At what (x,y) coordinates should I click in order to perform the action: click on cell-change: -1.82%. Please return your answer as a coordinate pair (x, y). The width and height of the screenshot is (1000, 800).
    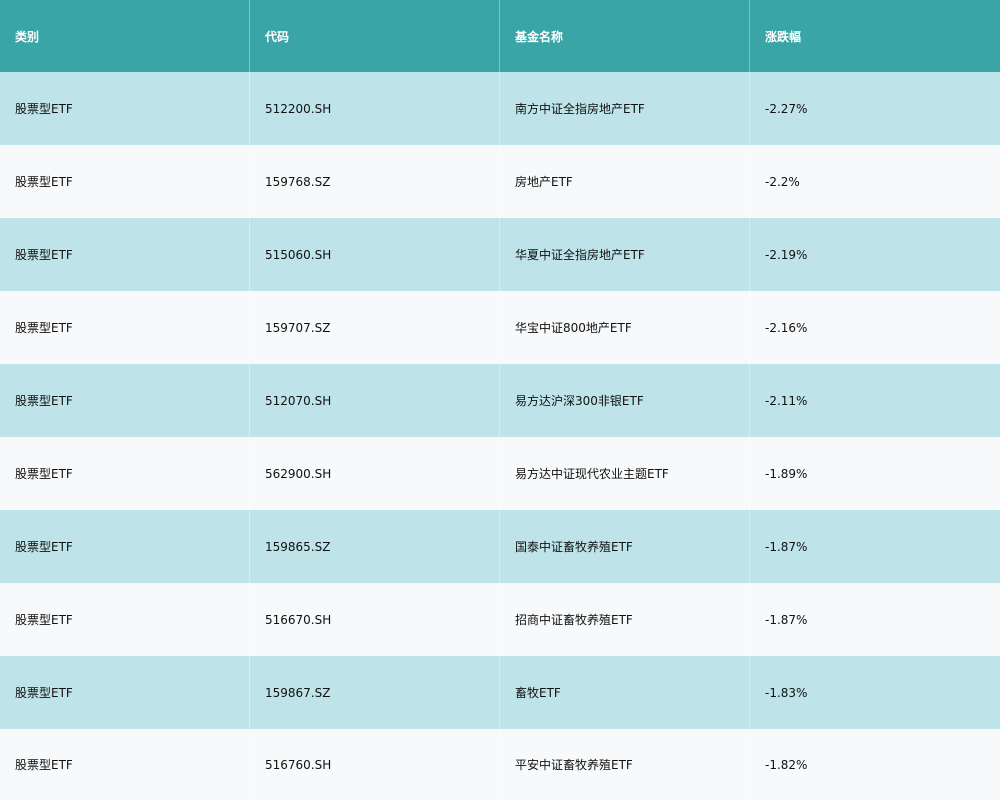
    Looking at the image, I should click on (786, 764).